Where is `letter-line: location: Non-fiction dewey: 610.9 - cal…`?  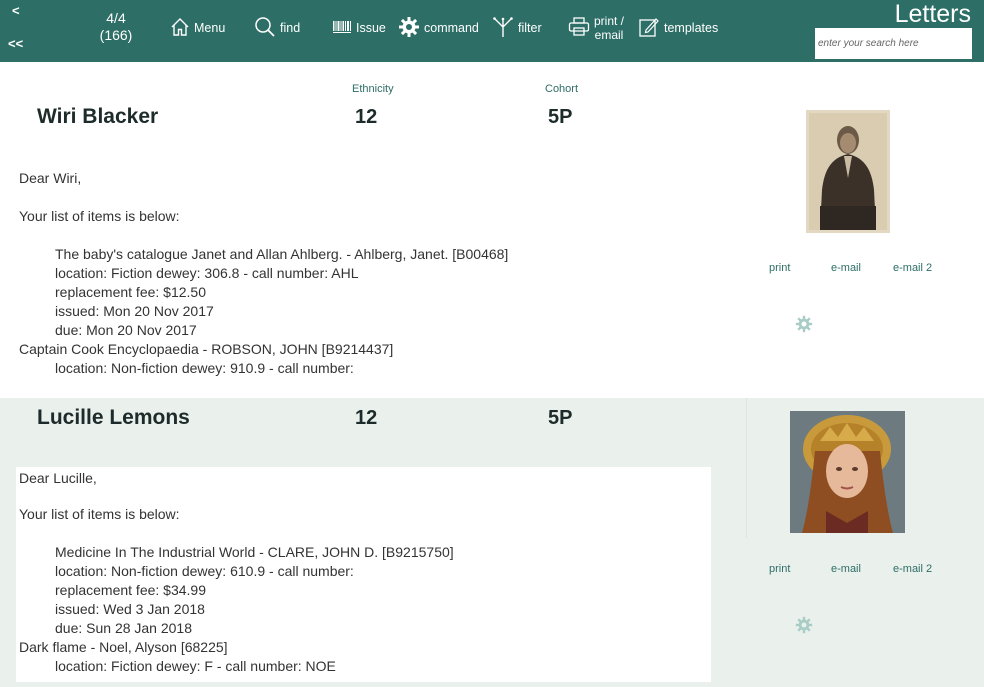 letter-line: location: Non-fiction dewey: 610.9 - cal… is located at coordinates (204, 571).